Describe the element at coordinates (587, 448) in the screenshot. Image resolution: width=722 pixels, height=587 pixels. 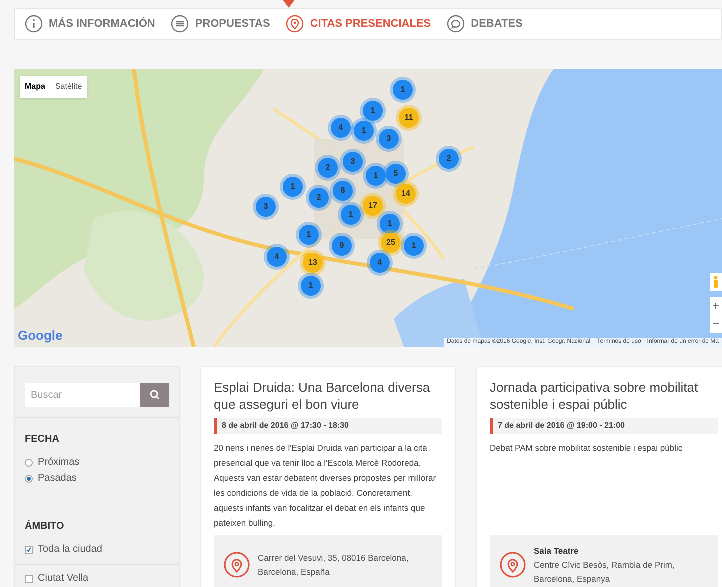
I see `event-description: Debat PAM sobre mobilitat sostenible i espai públic` at that location.